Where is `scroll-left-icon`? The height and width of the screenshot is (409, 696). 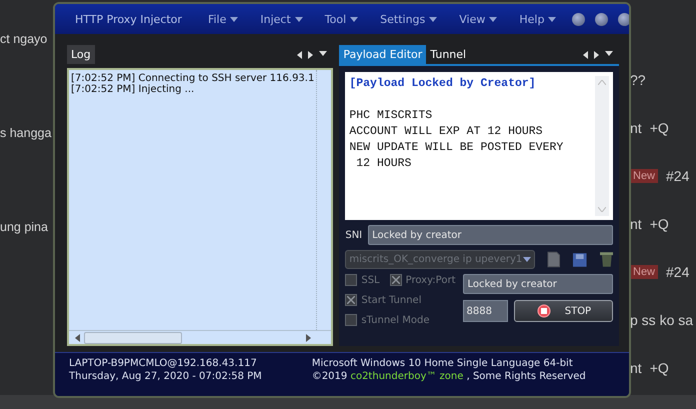 scroll-left-icon is located at coordinates (77, 338).